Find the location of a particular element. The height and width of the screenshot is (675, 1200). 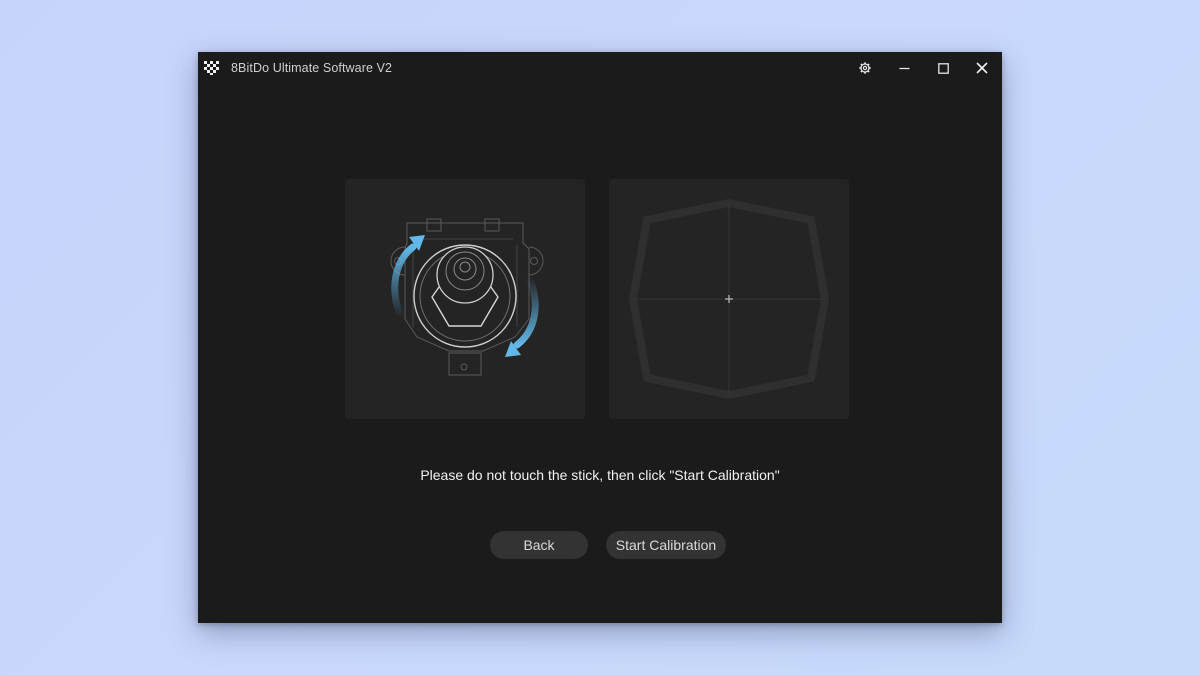

gear-icon is located at coordinates (865, 68).